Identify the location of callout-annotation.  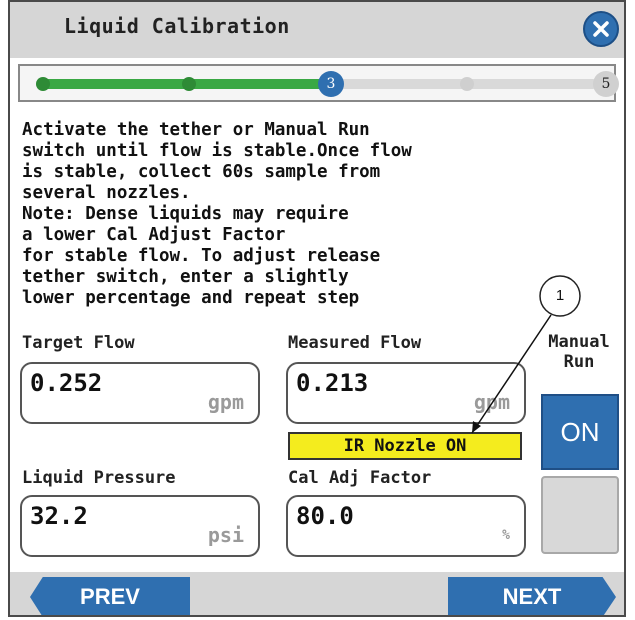
(526, 354).